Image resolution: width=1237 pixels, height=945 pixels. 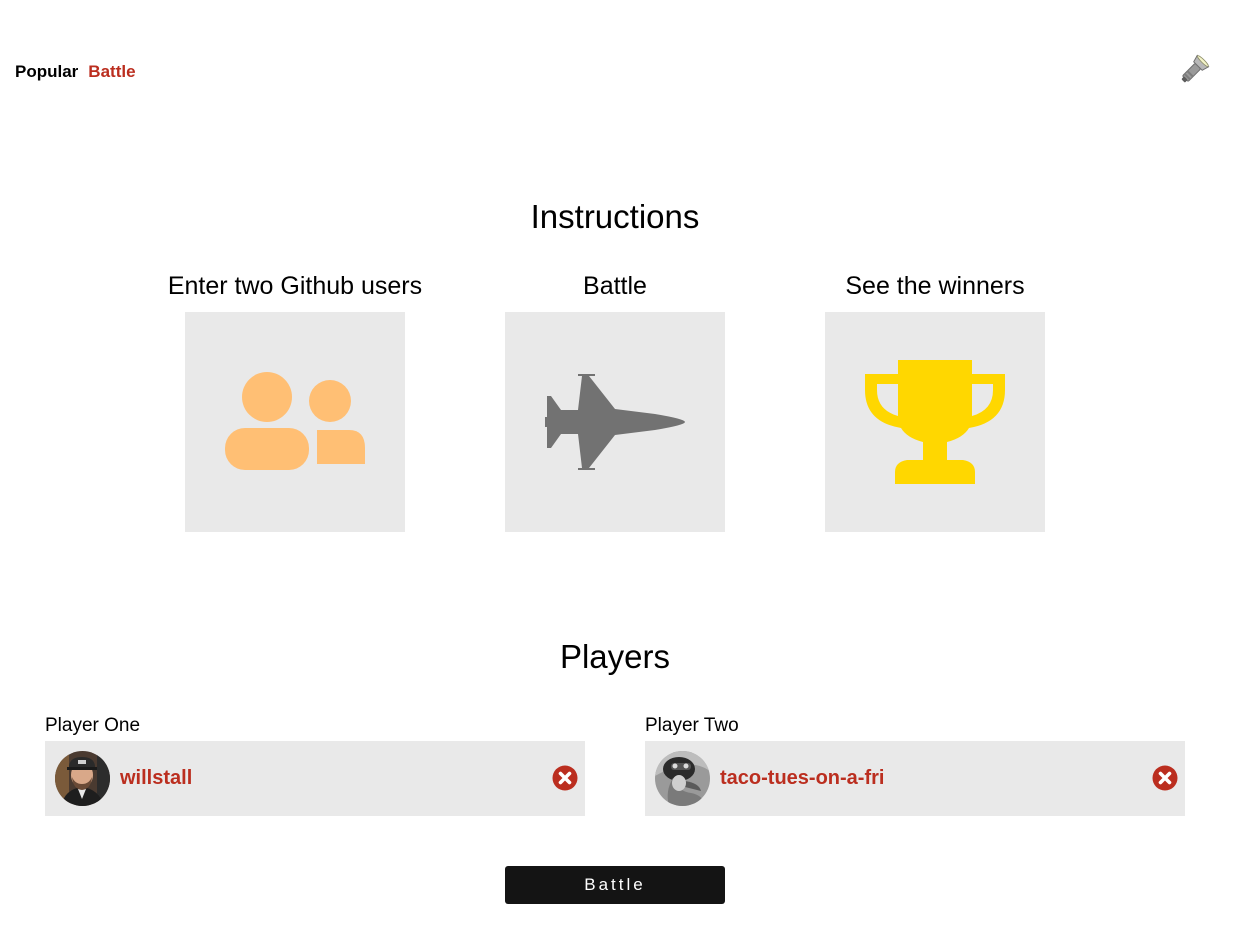 I want to click on flashlight-icon, so click(x=1193, y=71).